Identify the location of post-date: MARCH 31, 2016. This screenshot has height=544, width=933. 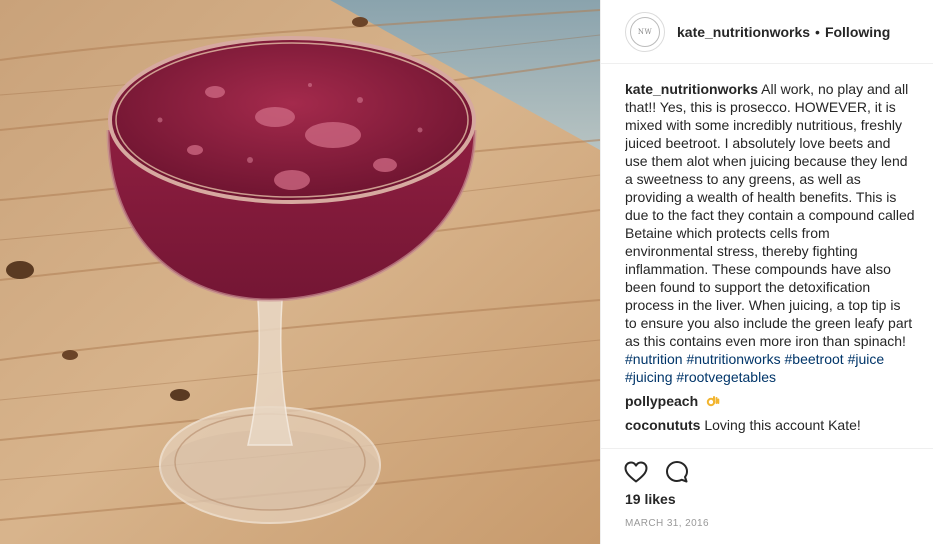
(667, 523).